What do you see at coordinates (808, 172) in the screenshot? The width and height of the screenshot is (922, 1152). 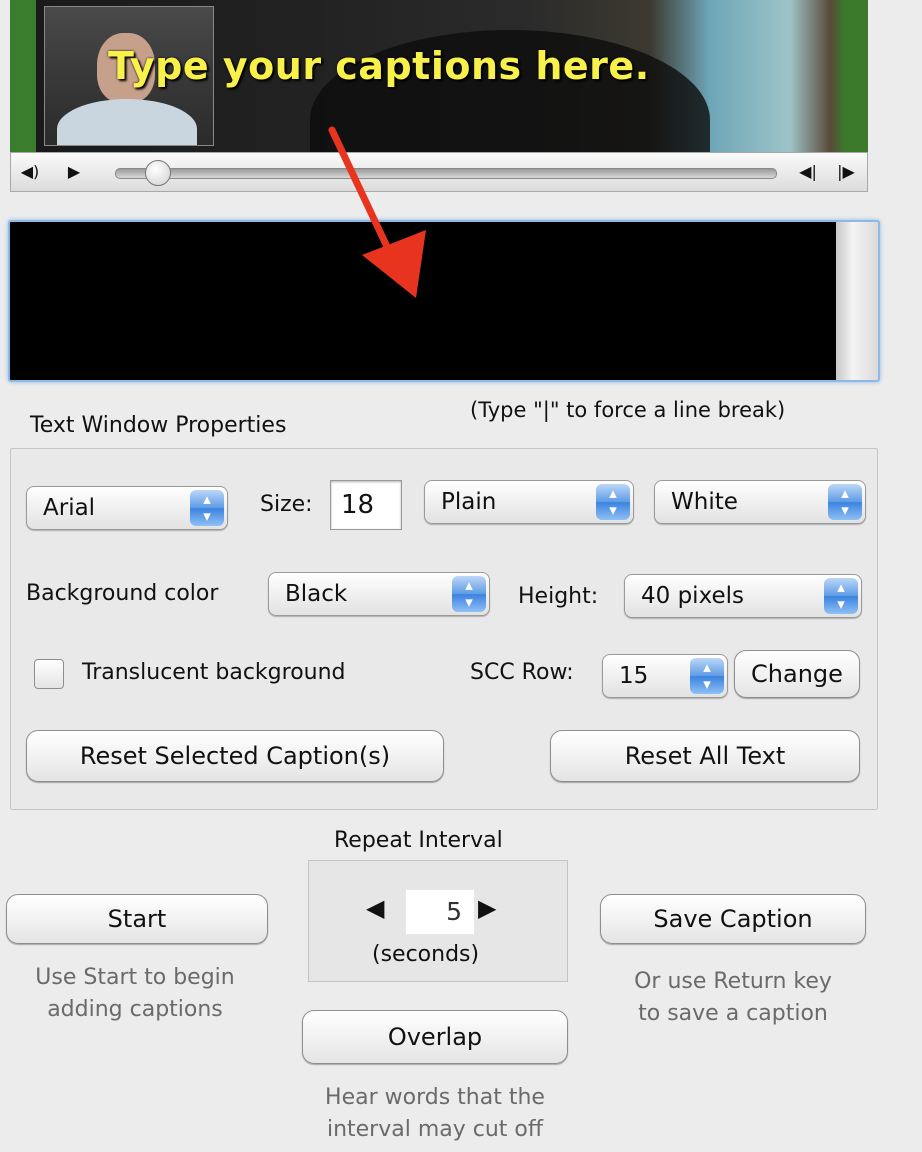 I see `step-back-icon: ◀|` at bounding box center [808, 172].